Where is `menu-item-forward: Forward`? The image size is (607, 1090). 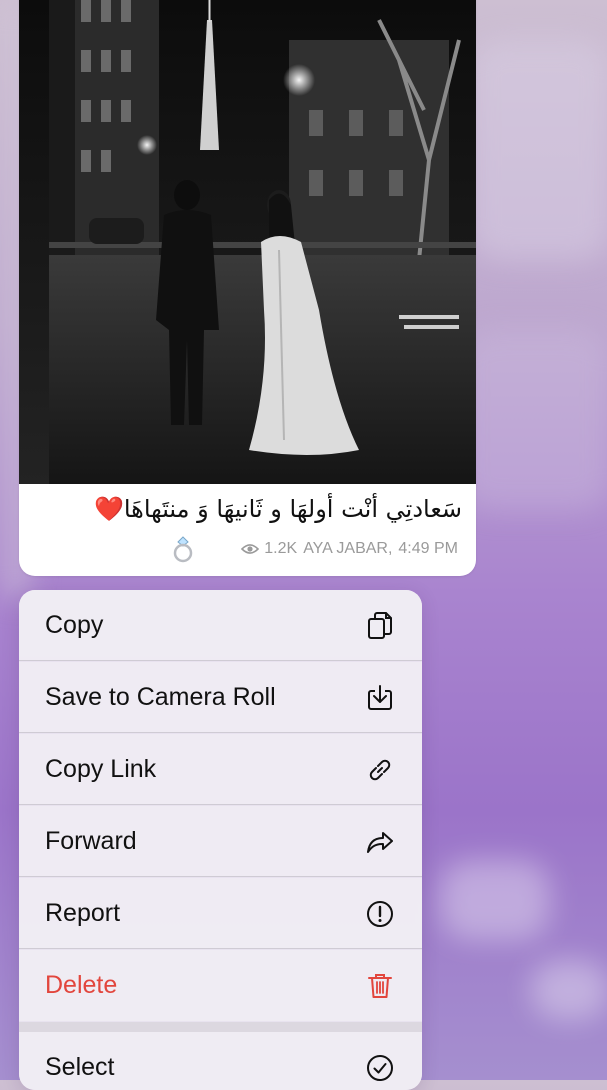 menu-item-forward: Forward is located at coordinates (220, 841).